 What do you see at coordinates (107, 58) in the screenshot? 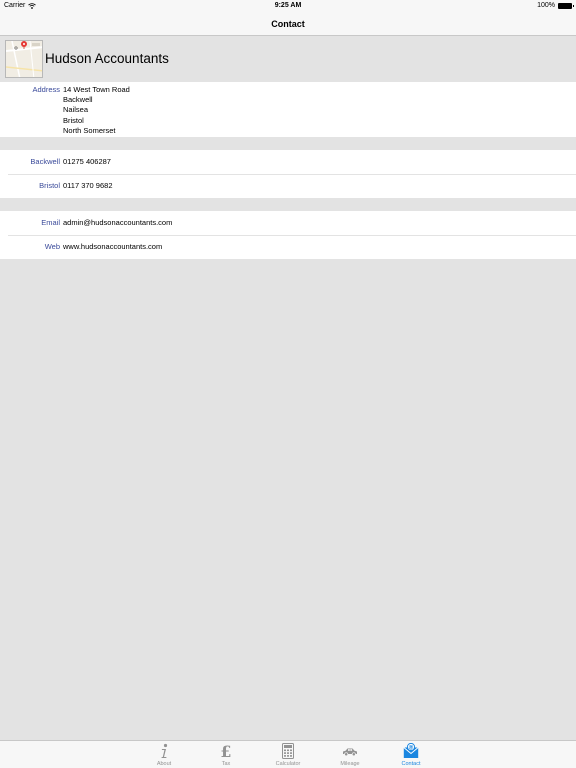
I see `company-name: Hudson Accountants` at bounding box center [107, 58].